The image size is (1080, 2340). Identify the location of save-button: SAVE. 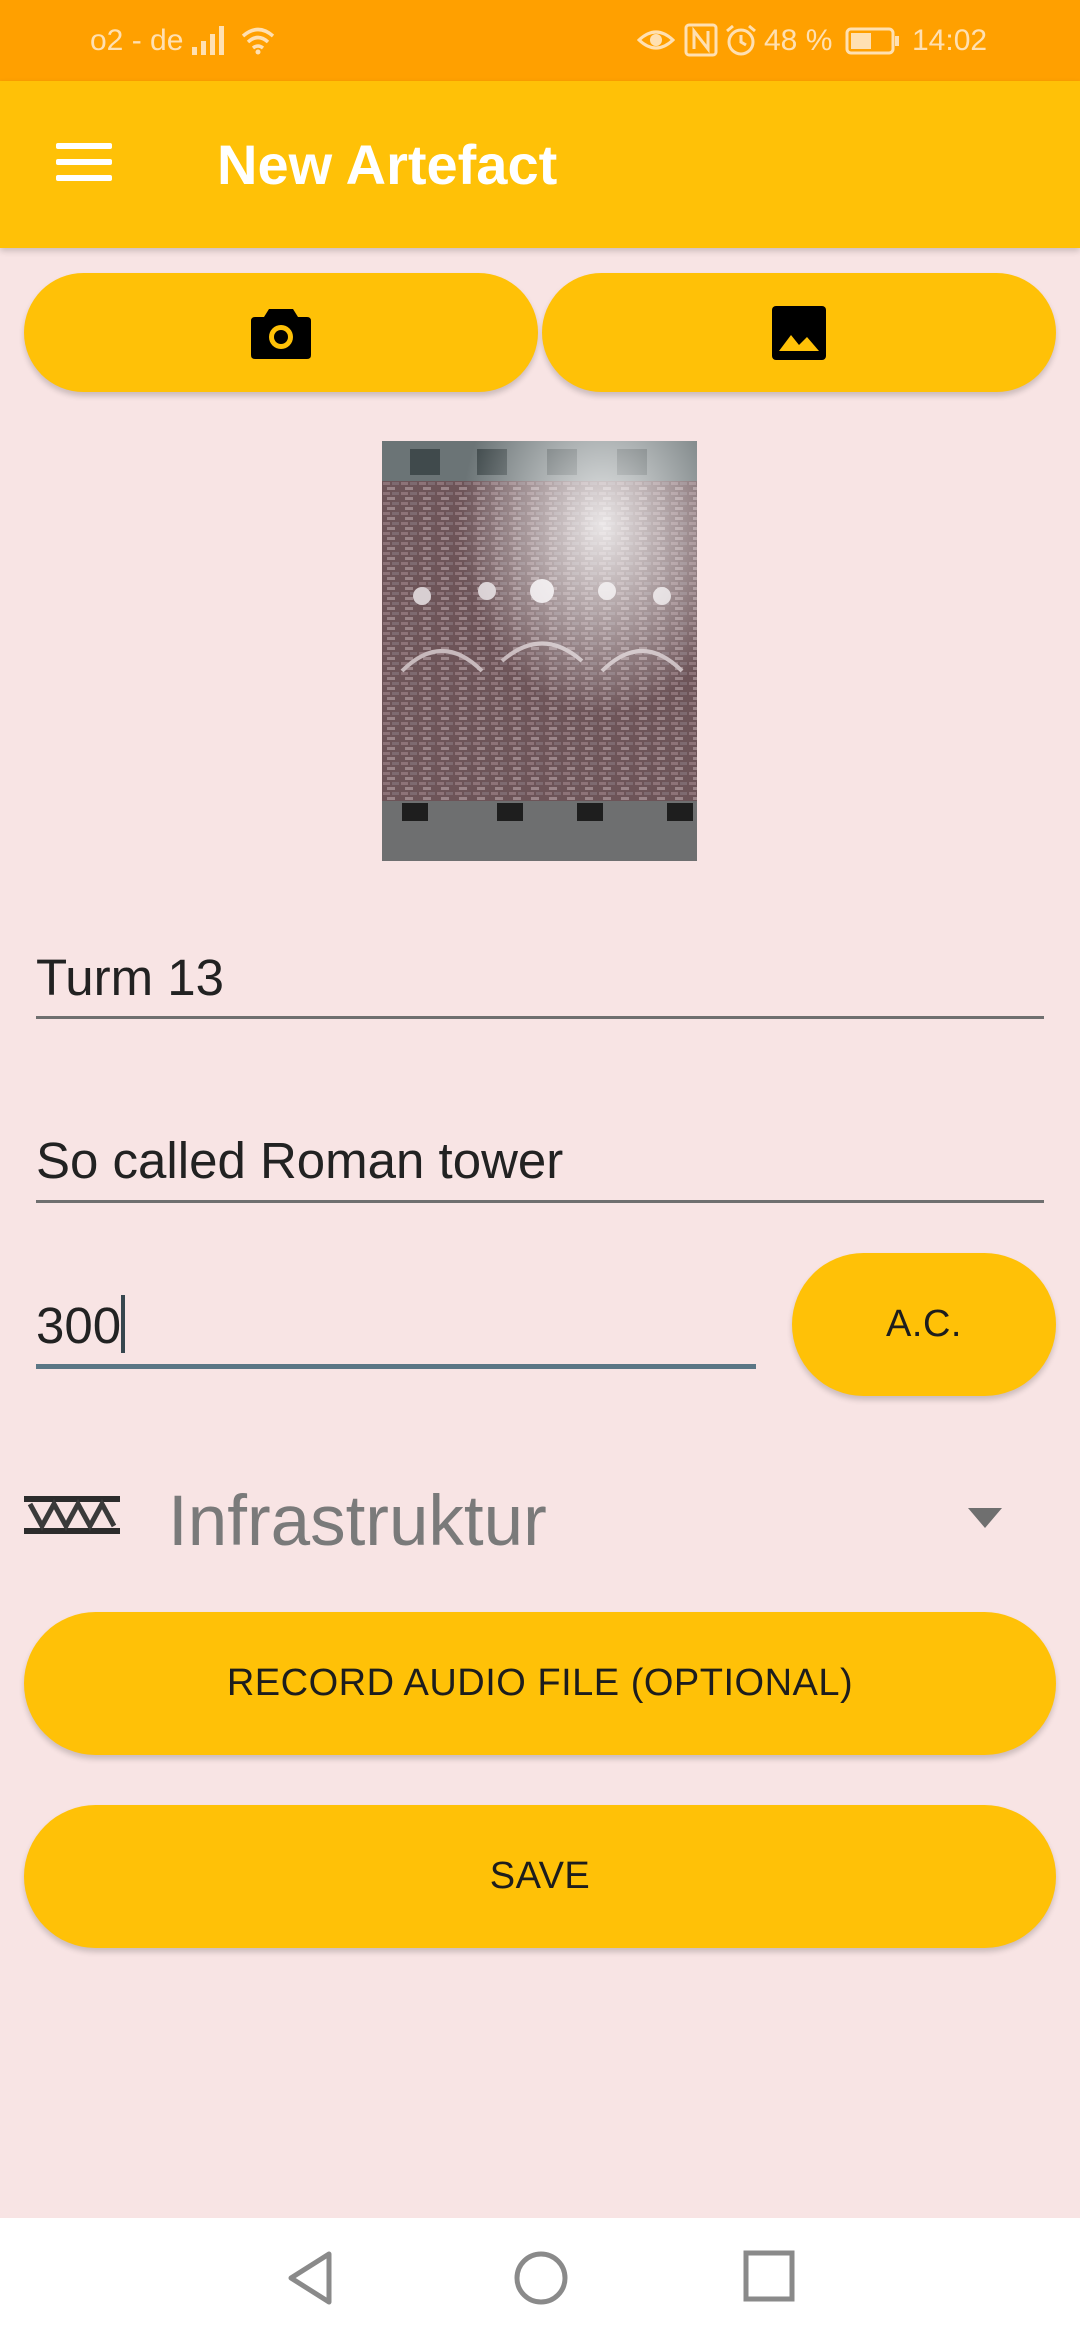
(540, 1876).